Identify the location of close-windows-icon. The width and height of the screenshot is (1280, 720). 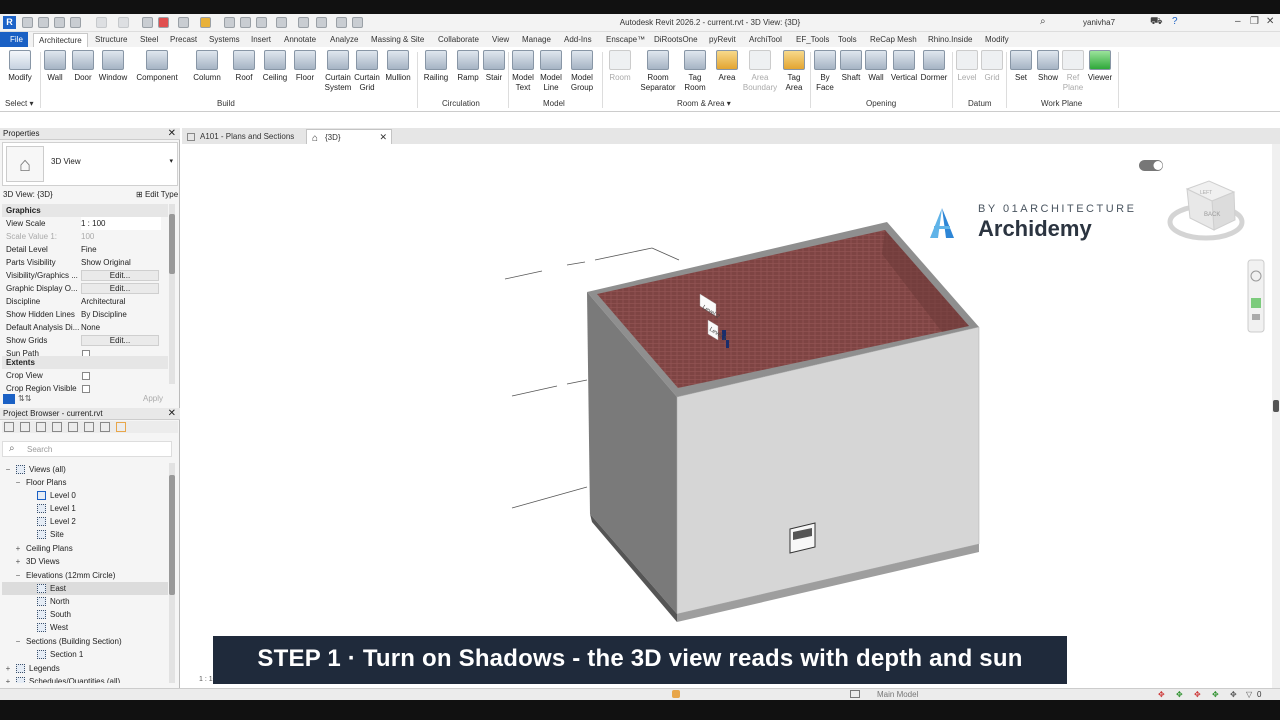
(341, 22).